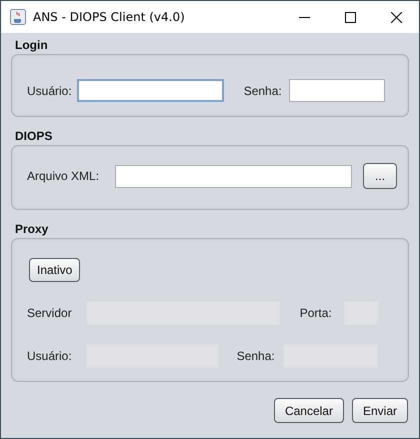 This screenshot has width=420, height=439. I want to click on section-heading: Proxy, so click(32, 229).